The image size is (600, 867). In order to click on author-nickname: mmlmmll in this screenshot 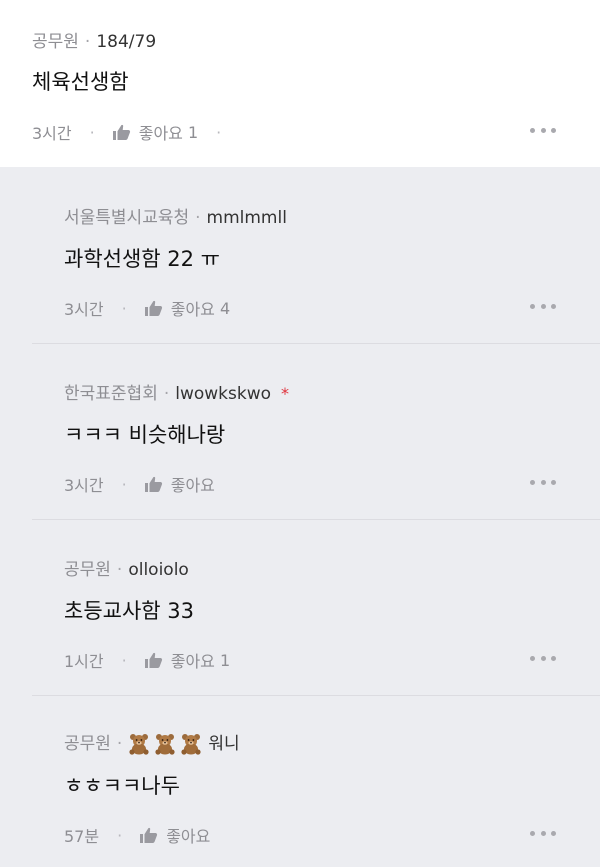, I will do `click(247, 218)`.